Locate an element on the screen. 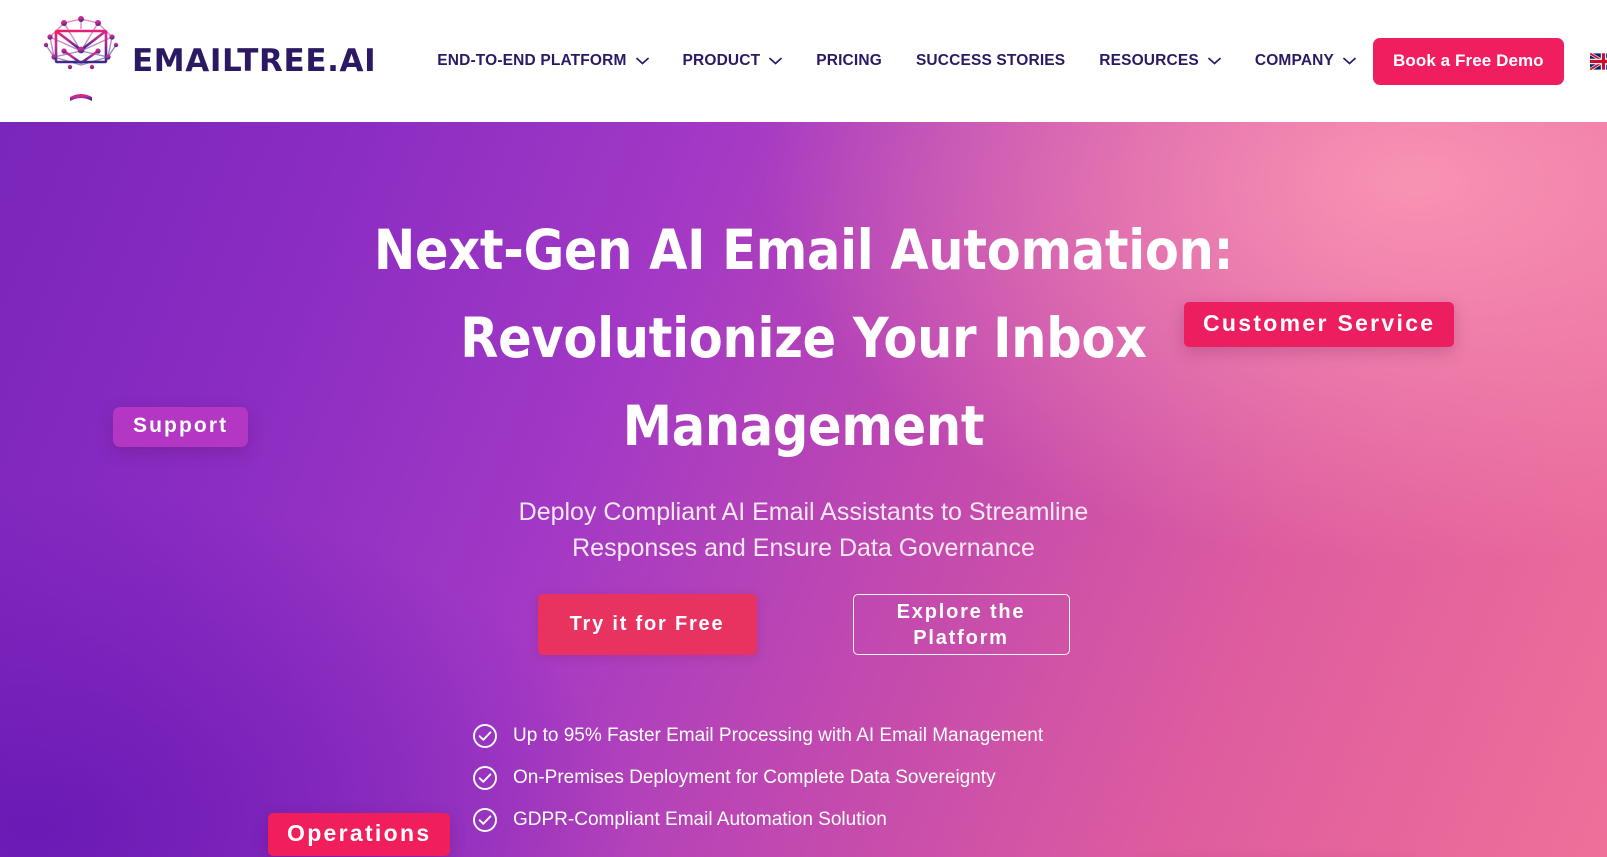 Image resolution: width=1607 pixels, height=857 pixels. hero-cta-row: Try it for Free Explore the Platform is located at coordinates (803, 624).